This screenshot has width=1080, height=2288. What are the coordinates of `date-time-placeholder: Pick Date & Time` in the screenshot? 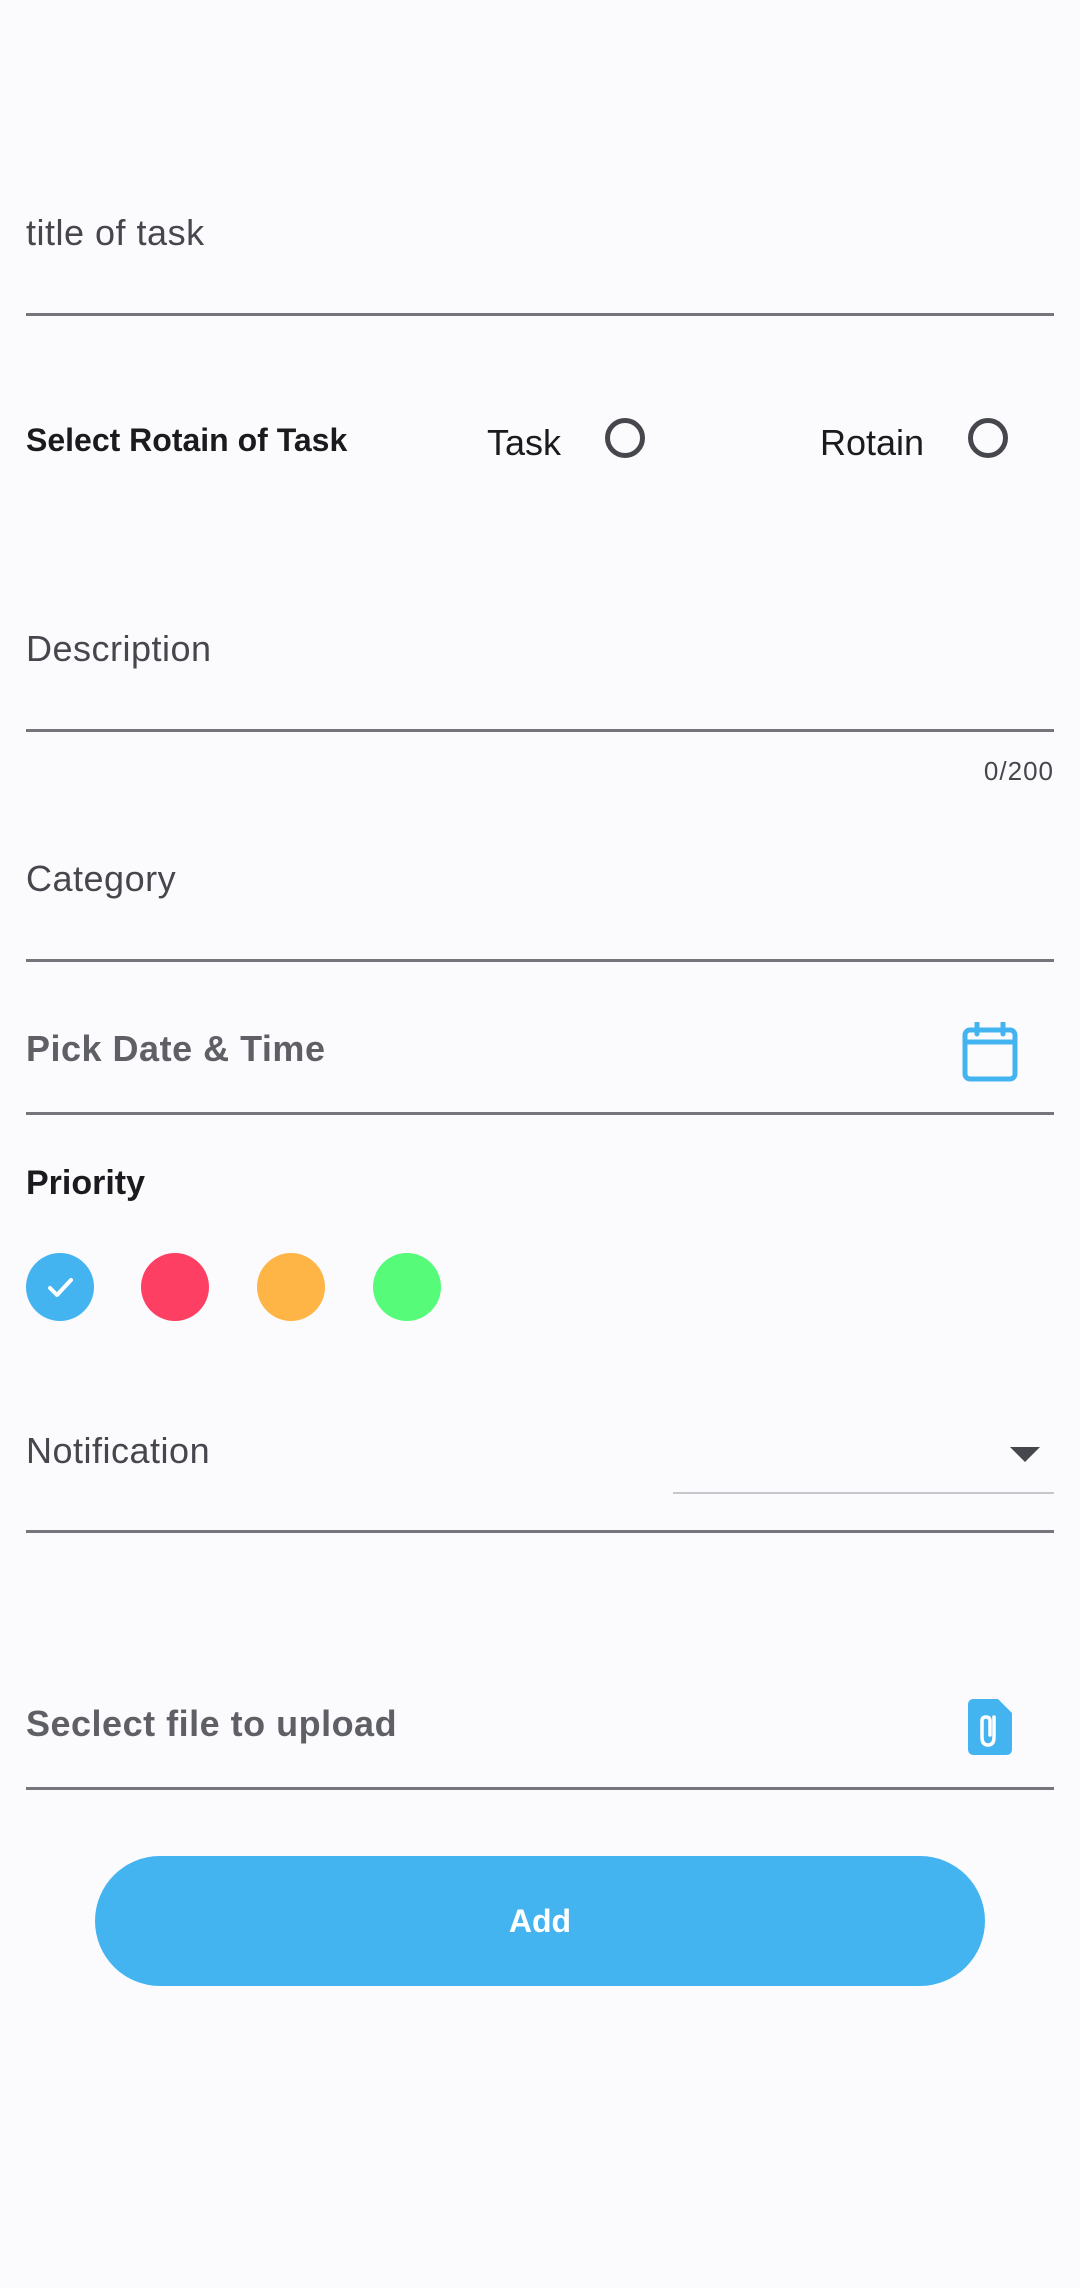 It's located at (176, 1048).